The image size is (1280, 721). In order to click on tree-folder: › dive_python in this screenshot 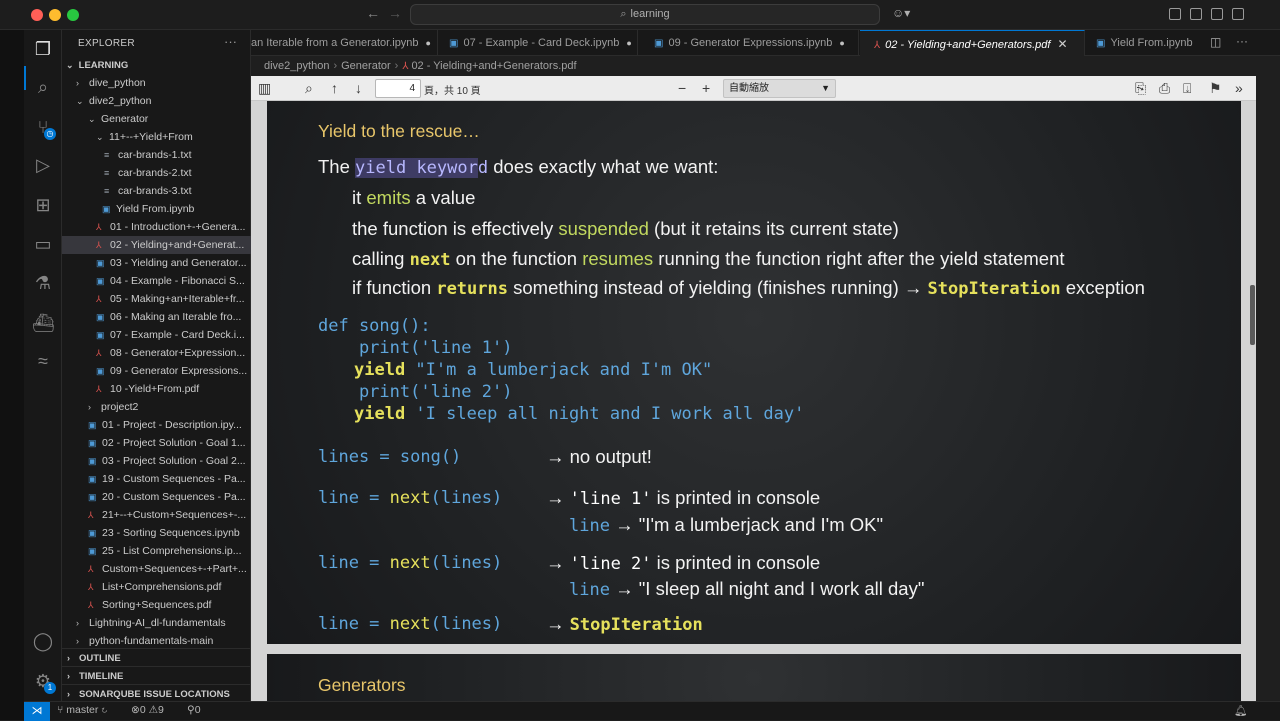, I will do `click(156, 83)`.